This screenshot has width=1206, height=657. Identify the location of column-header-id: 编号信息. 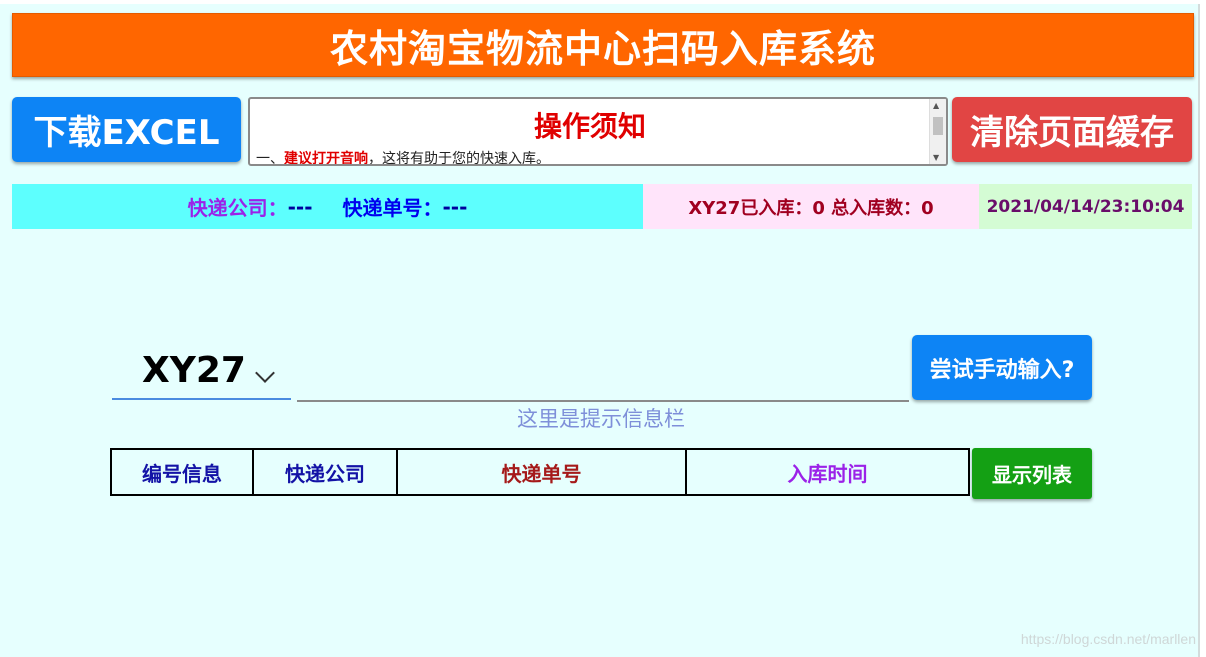
(182, 472).